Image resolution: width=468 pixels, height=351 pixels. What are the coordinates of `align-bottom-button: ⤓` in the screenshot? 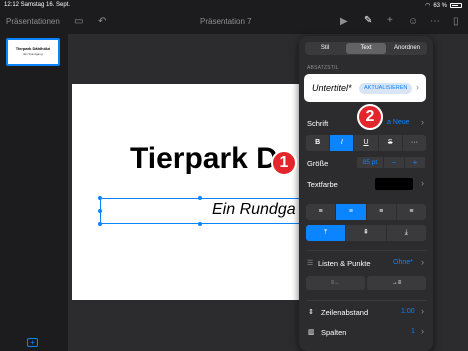 It's located at (406, 233).